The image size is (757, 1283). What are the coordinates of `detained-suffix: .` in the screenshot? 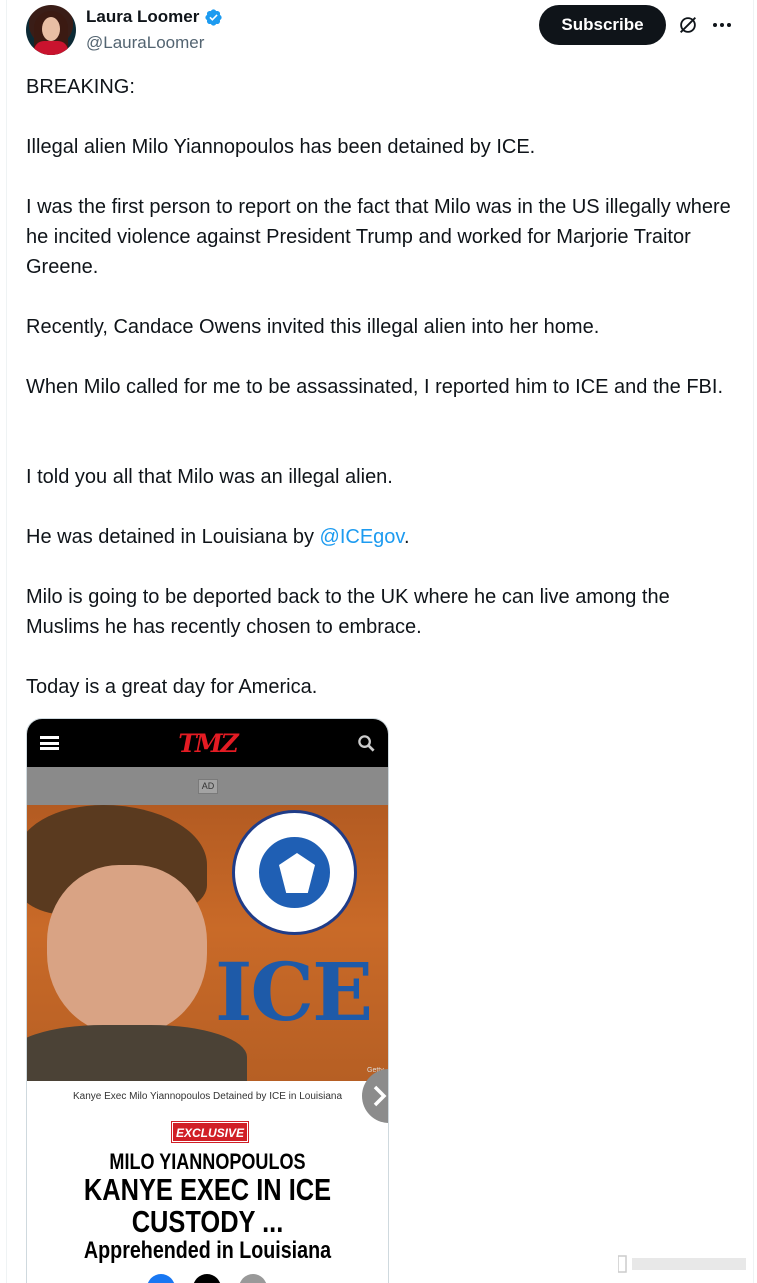 It's located at (406, 537).